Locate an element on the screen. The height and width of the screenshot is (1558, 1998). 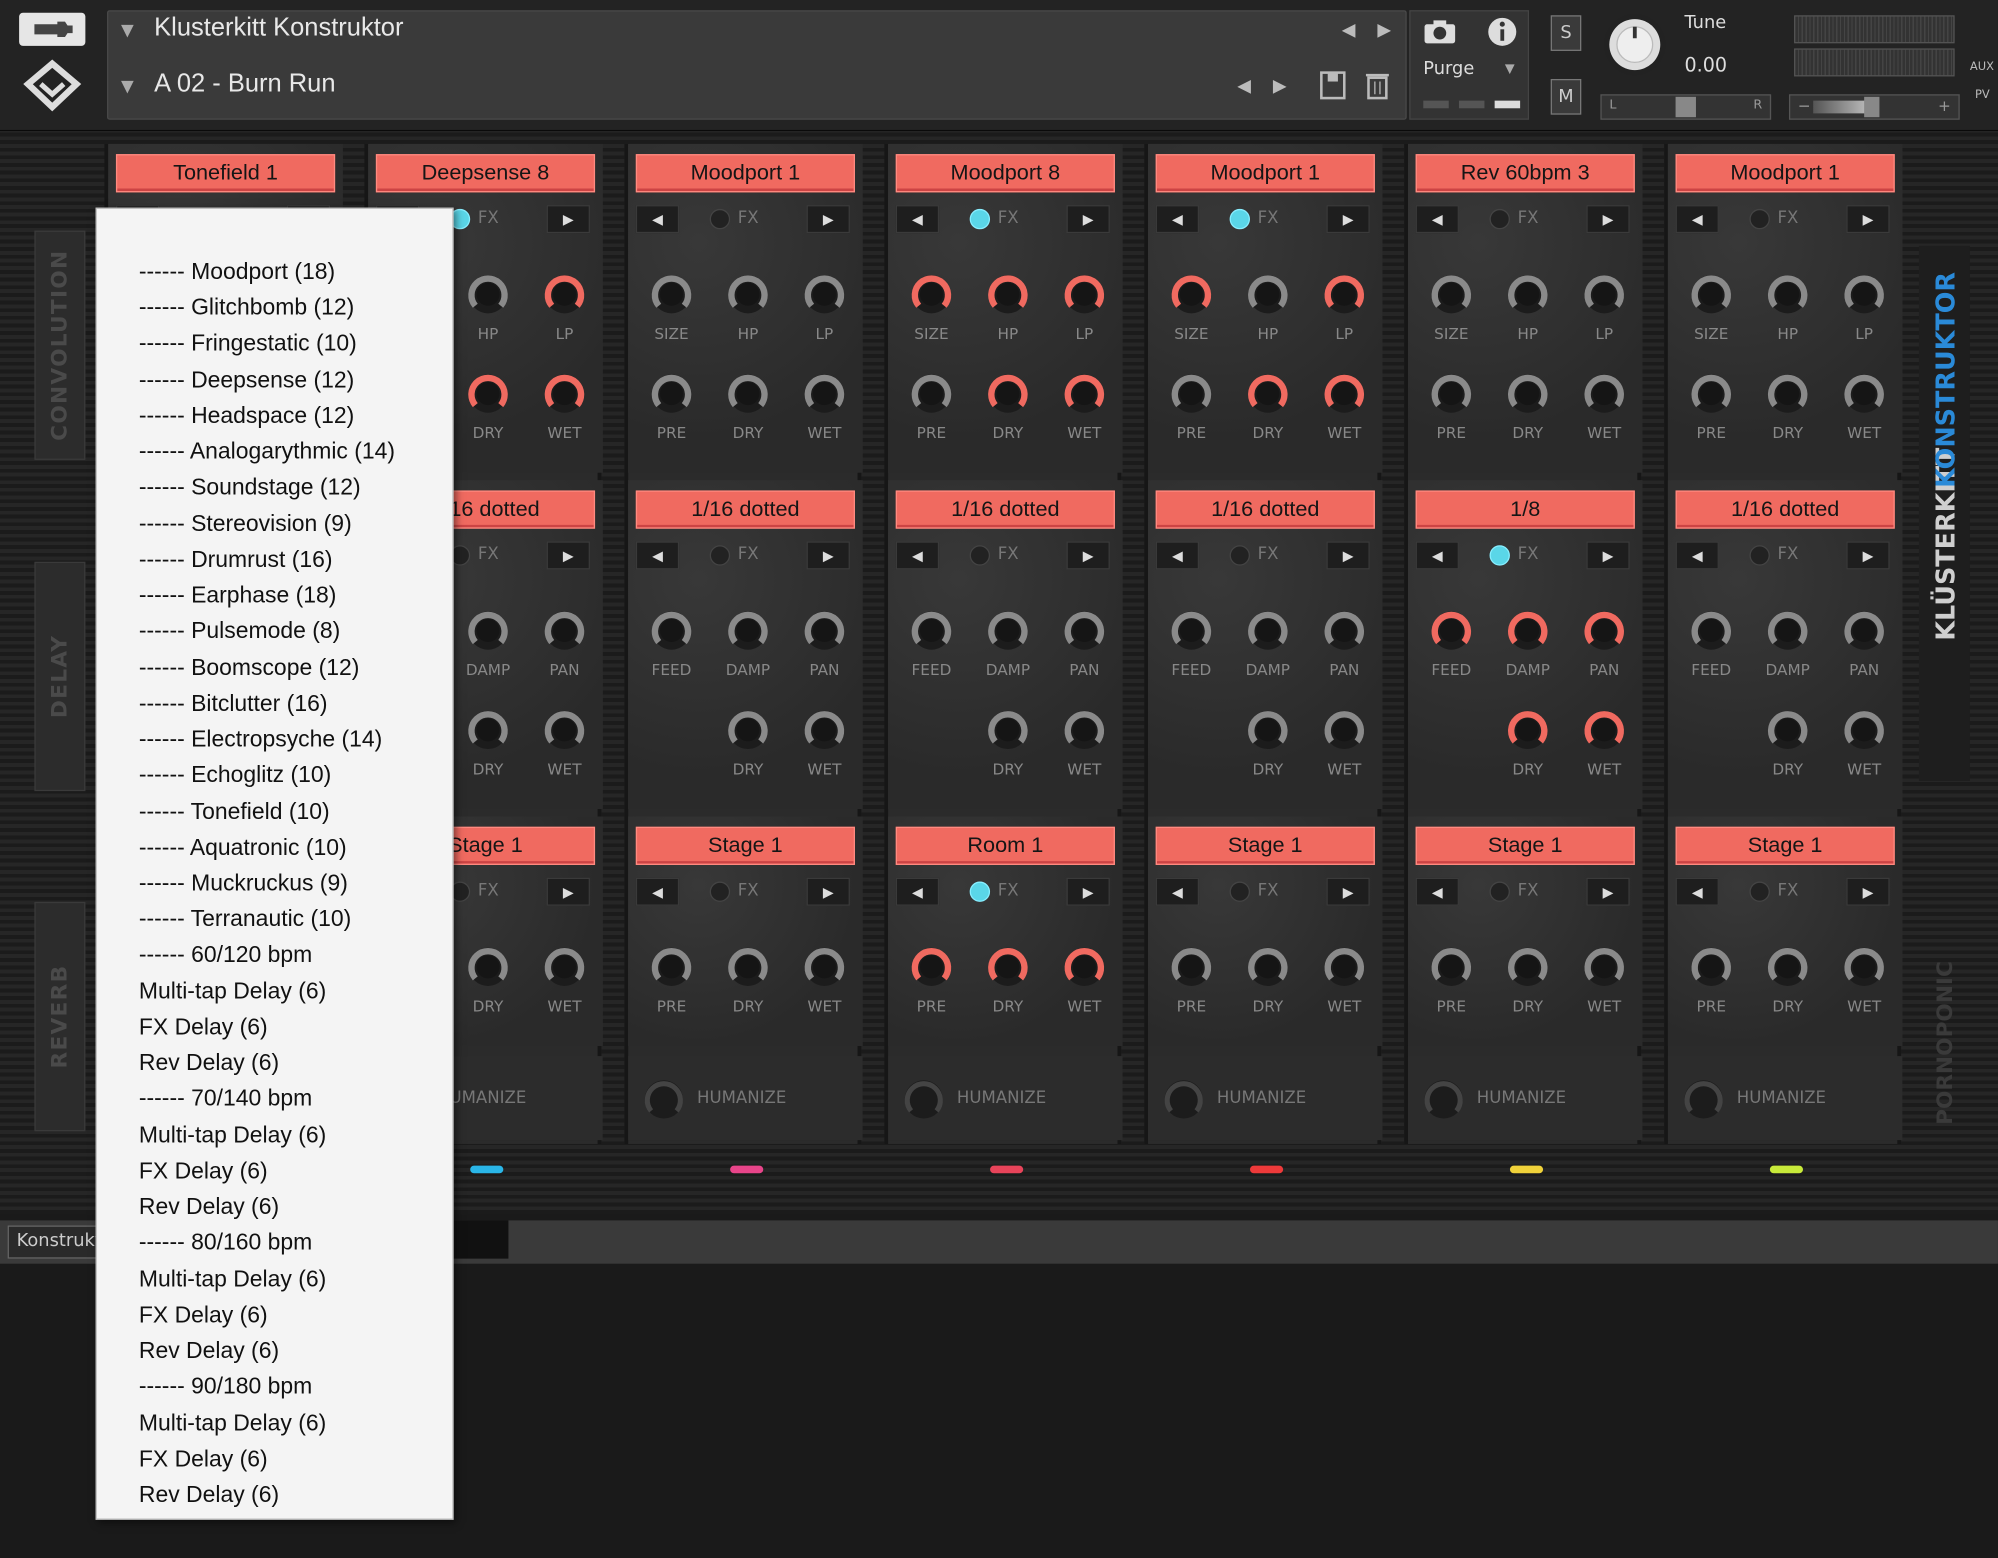
volume-slider: − + is located at coordinates (1874, 107).